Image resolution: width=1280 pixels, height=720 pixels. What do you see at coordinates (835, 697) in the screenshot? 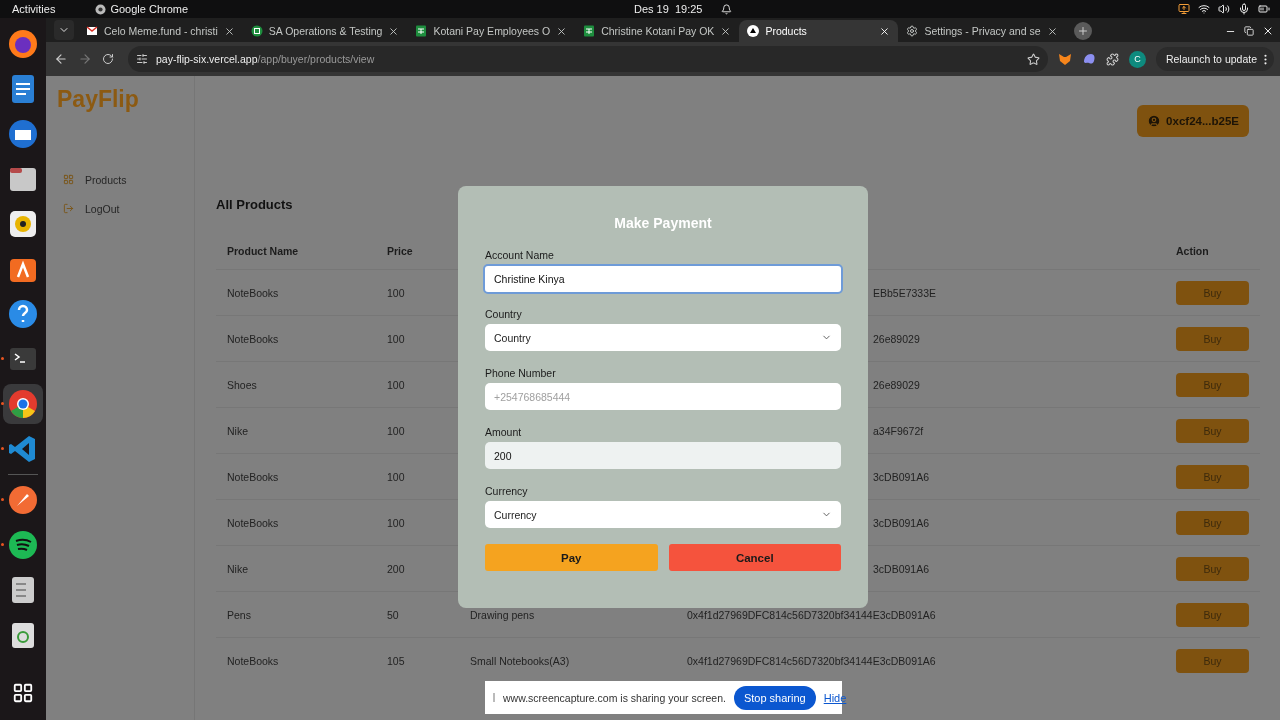
I see `hide-link: Hide` at bounding box center [835, 697].